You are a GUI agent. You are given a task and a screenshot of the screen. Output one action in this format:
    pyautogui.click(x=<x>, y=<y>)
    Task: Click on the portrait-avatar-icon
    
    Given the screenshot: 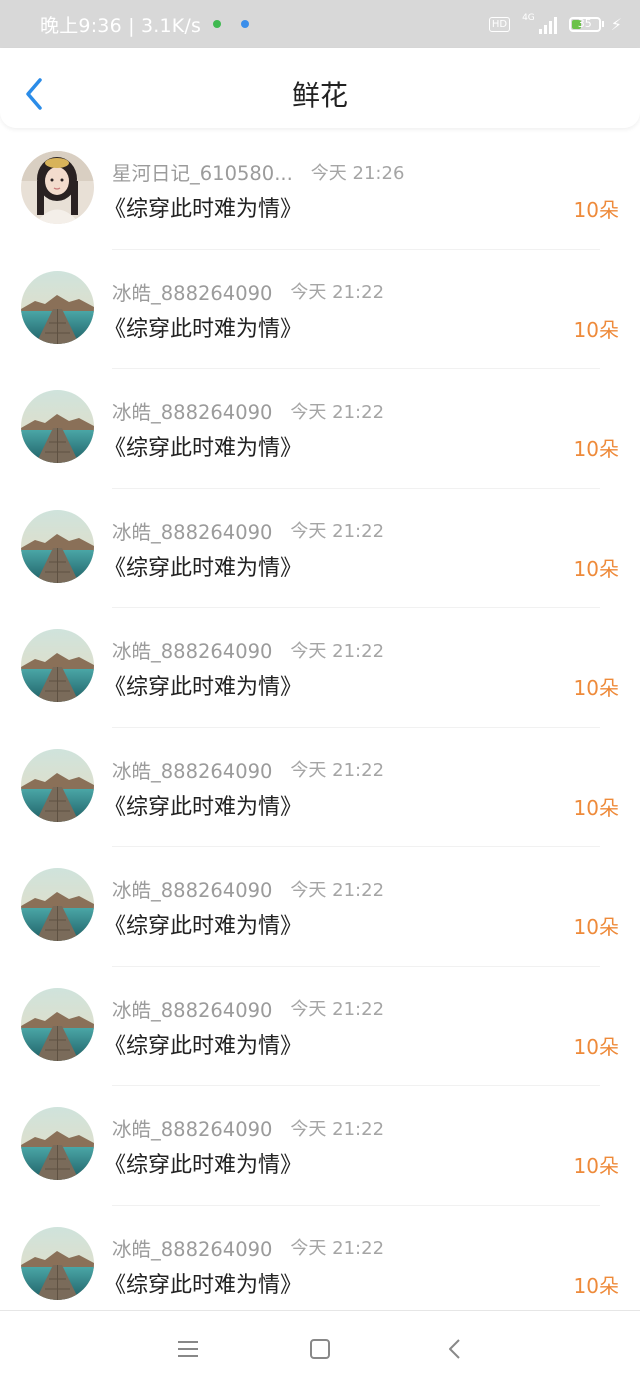 What is the action you would take?
    pyautogui.click(x=57, y=187)
    